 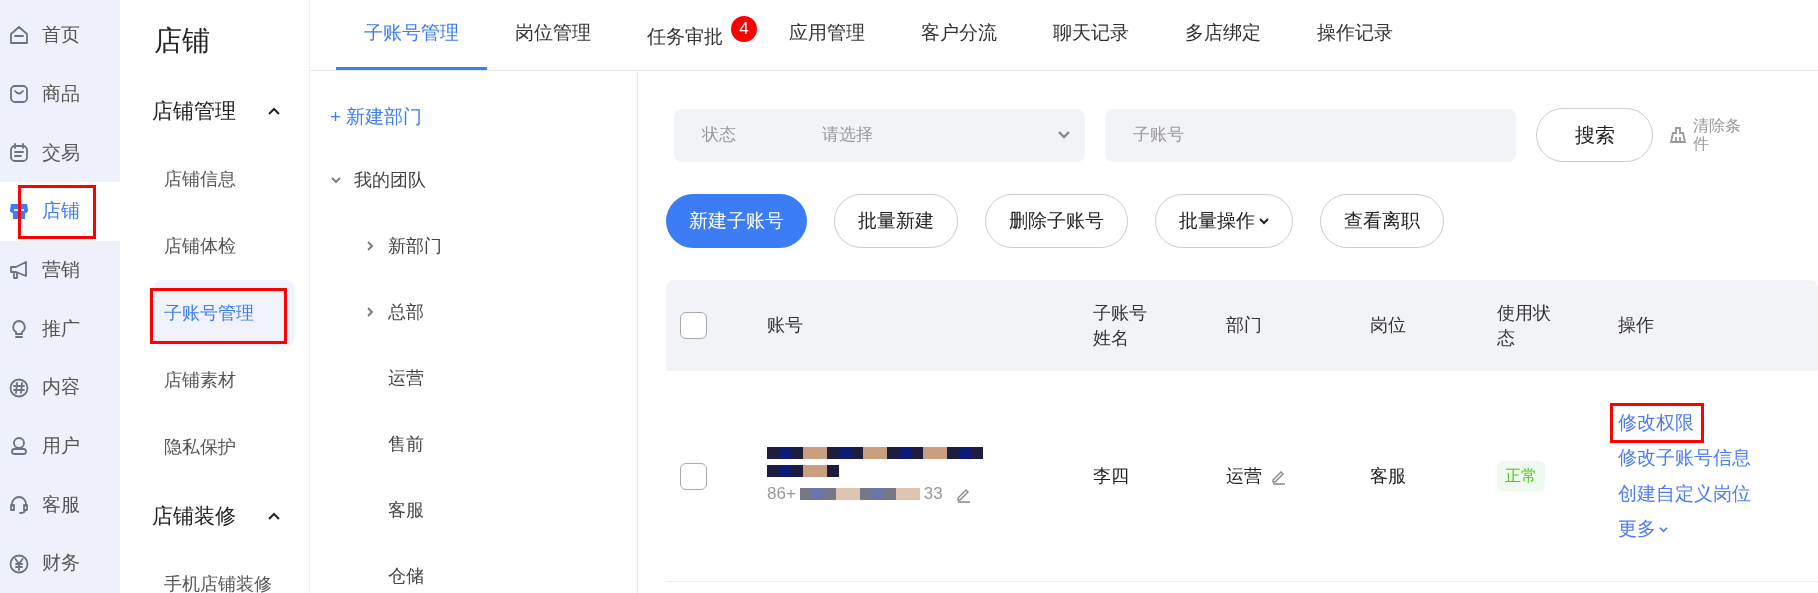 What do you see at coordinates (182, 41) in the screenshot?
I see `sidebar-title: 店铺` at bounding box center [182, 41].